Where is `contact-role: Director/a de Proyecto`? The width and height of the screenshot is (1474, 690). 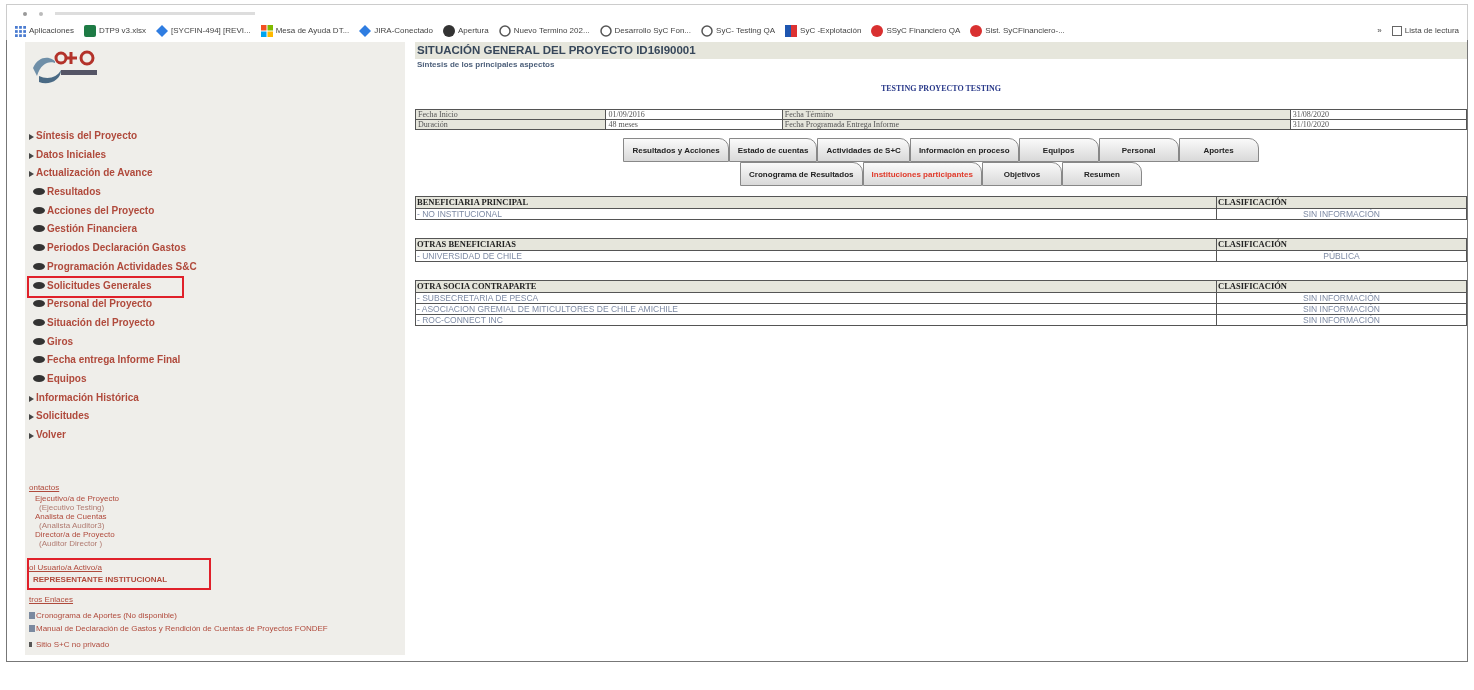 contact-role: Director/a de Proyecto is located at coordinates (75, 534).